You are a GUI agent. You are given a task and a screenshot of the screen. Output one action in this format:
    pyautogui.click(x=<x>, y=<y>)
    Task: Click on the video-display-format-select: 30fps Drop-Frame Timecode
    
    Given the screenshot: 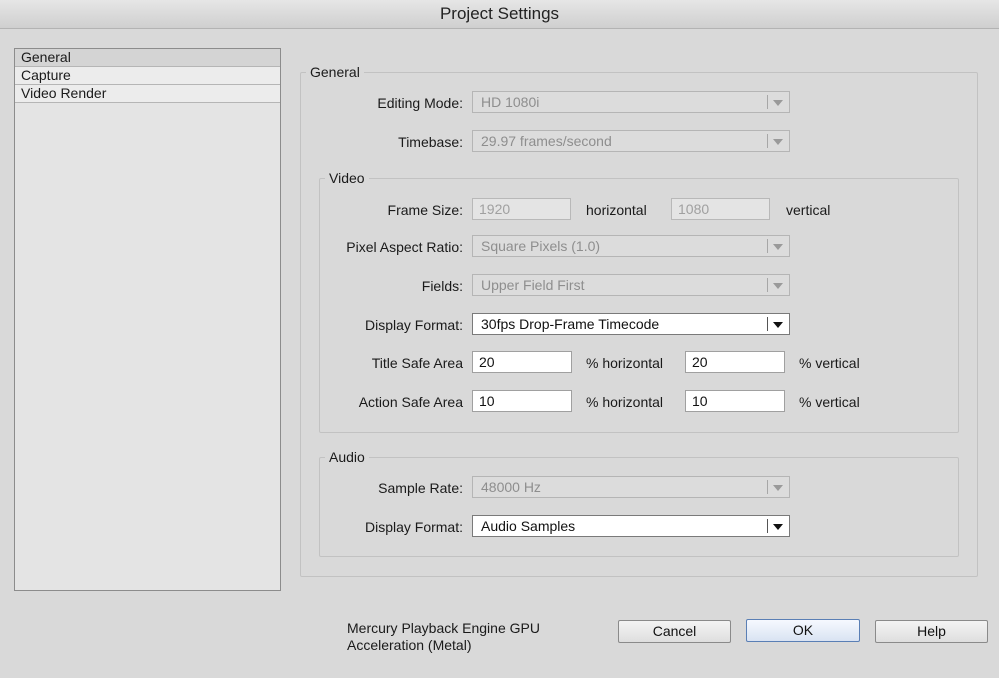 What is the action you would take?
    pyautogui.click(x=631, y=324)
    